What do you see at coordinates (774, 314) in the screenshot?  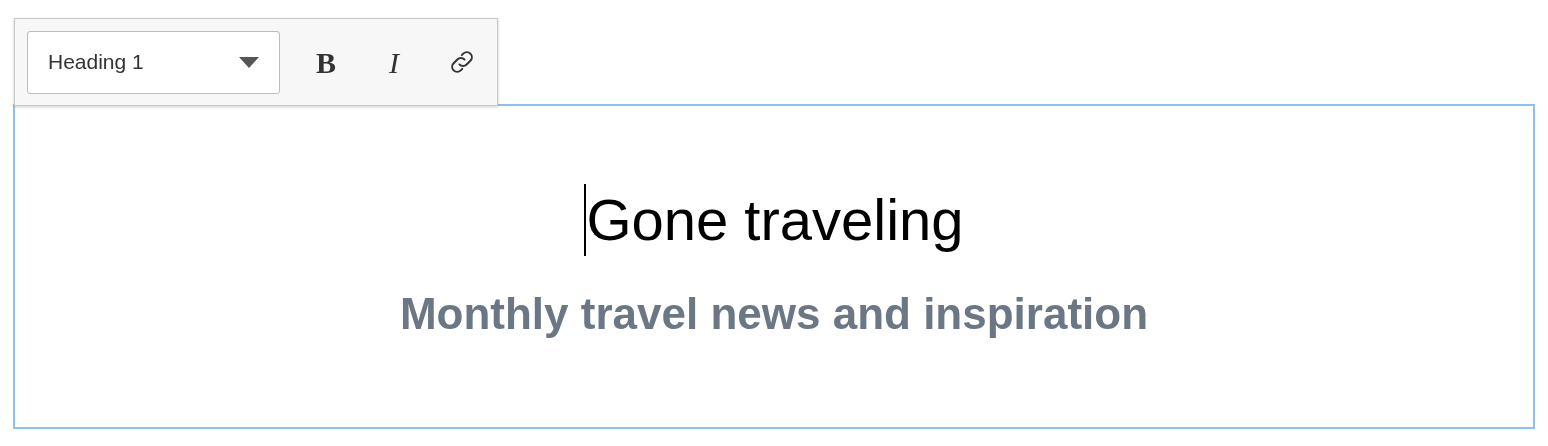 I see `subheading: Monthly travel news and inspiration` at bounding box center [774, 314].